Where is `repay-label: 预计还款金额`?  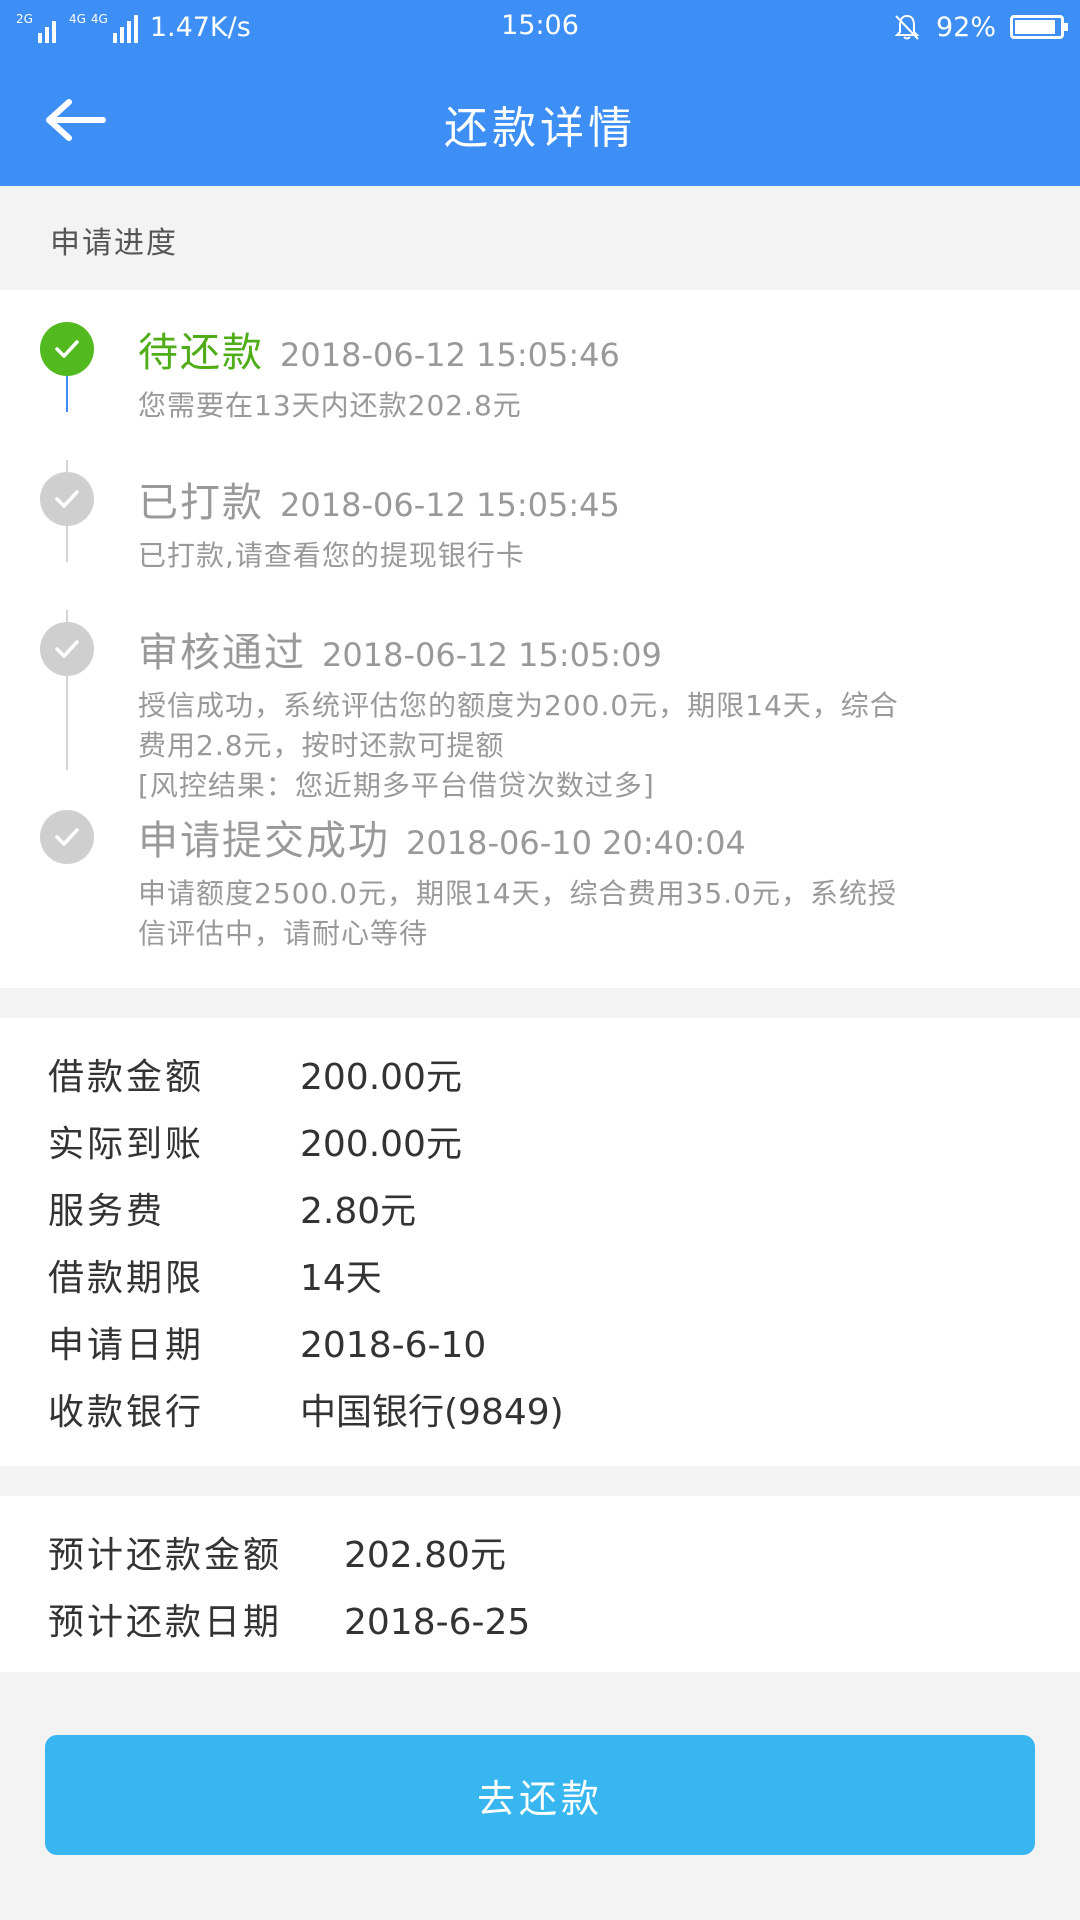
repay-label: 预计还款金额 is located at coordinates (165, 1555).